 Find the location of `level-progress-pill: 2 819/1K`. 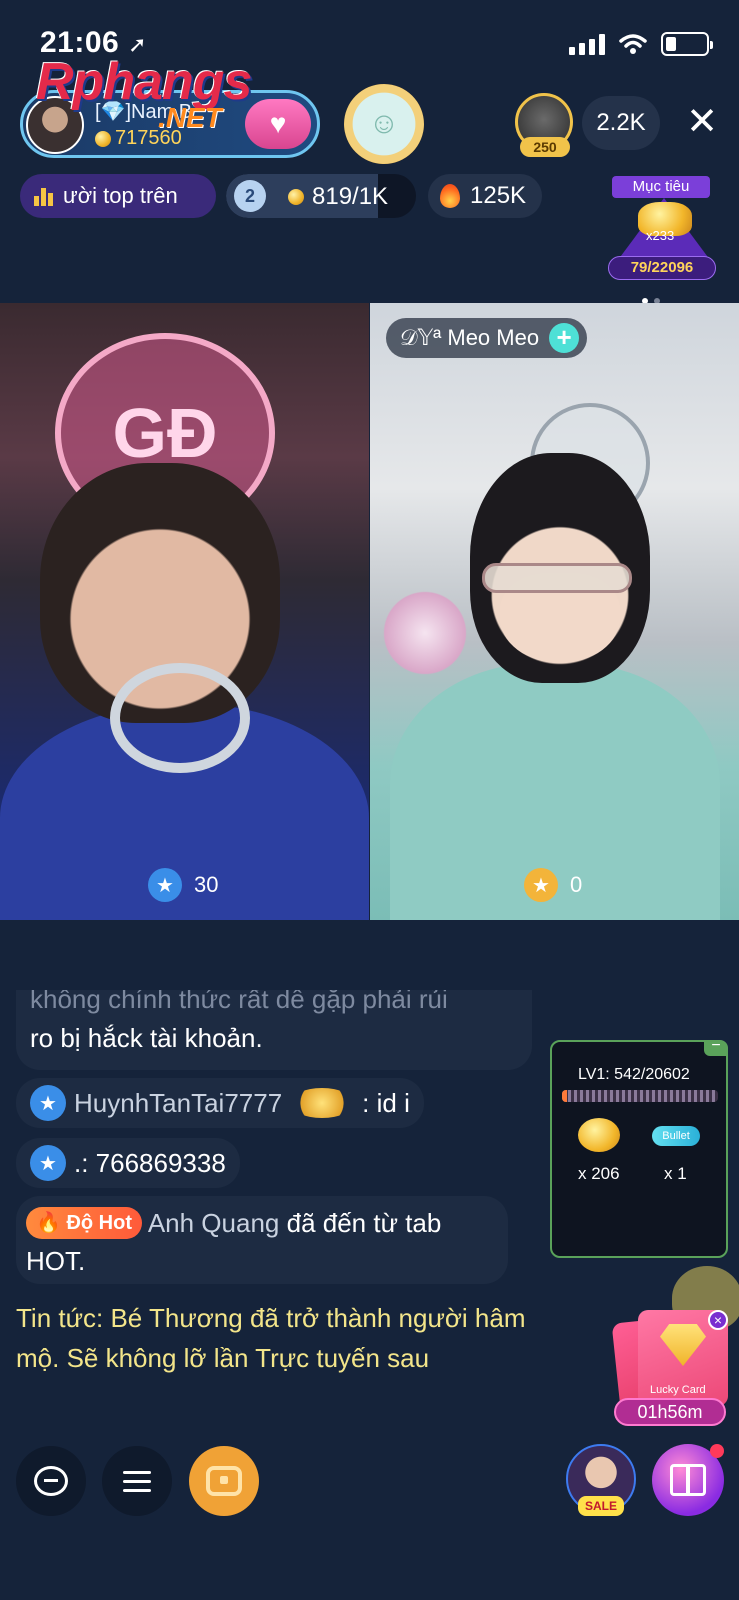

level-progress-pill: 2 819/1K is located at coordinates (321, 196).